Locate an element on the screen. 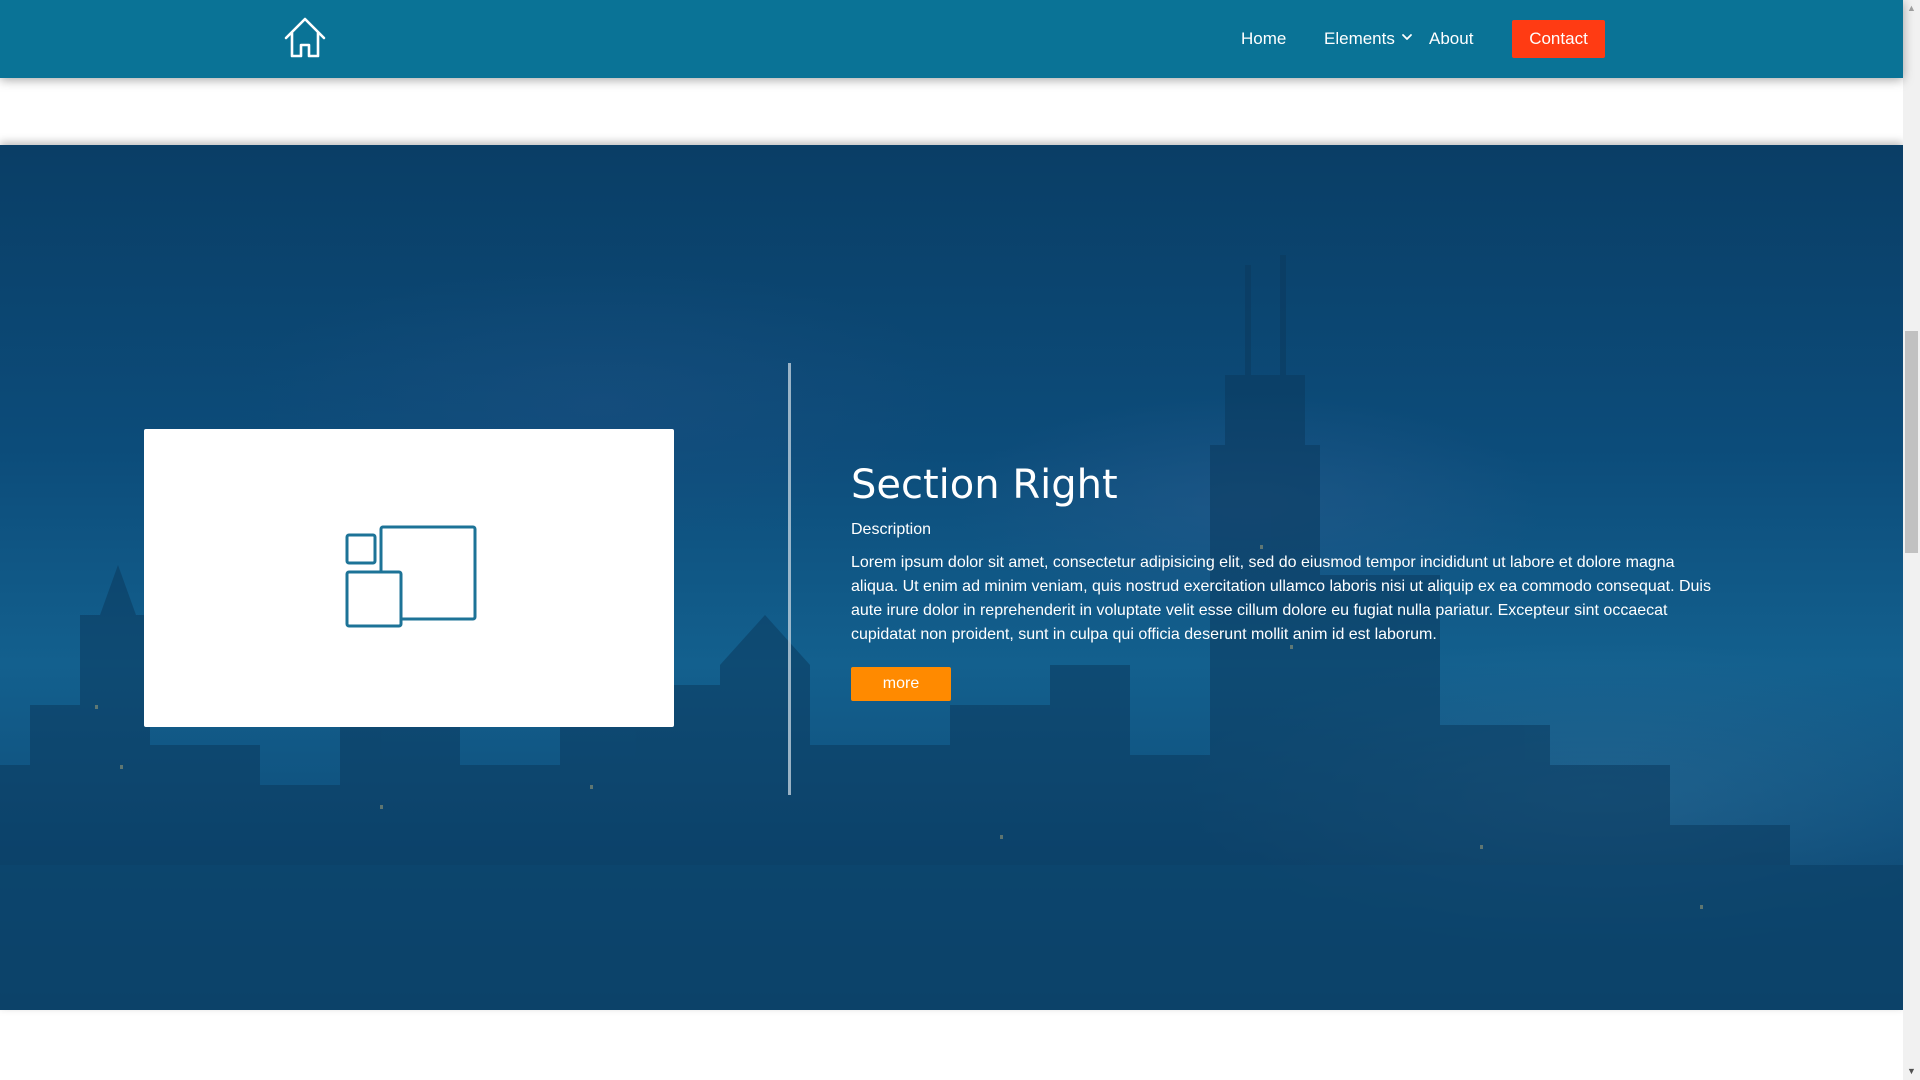 Image resolution: width=1920 pixels, height=1080 pixels. scroll-up-arrow-icon: ▲ is located at coordinates (1911, 8).